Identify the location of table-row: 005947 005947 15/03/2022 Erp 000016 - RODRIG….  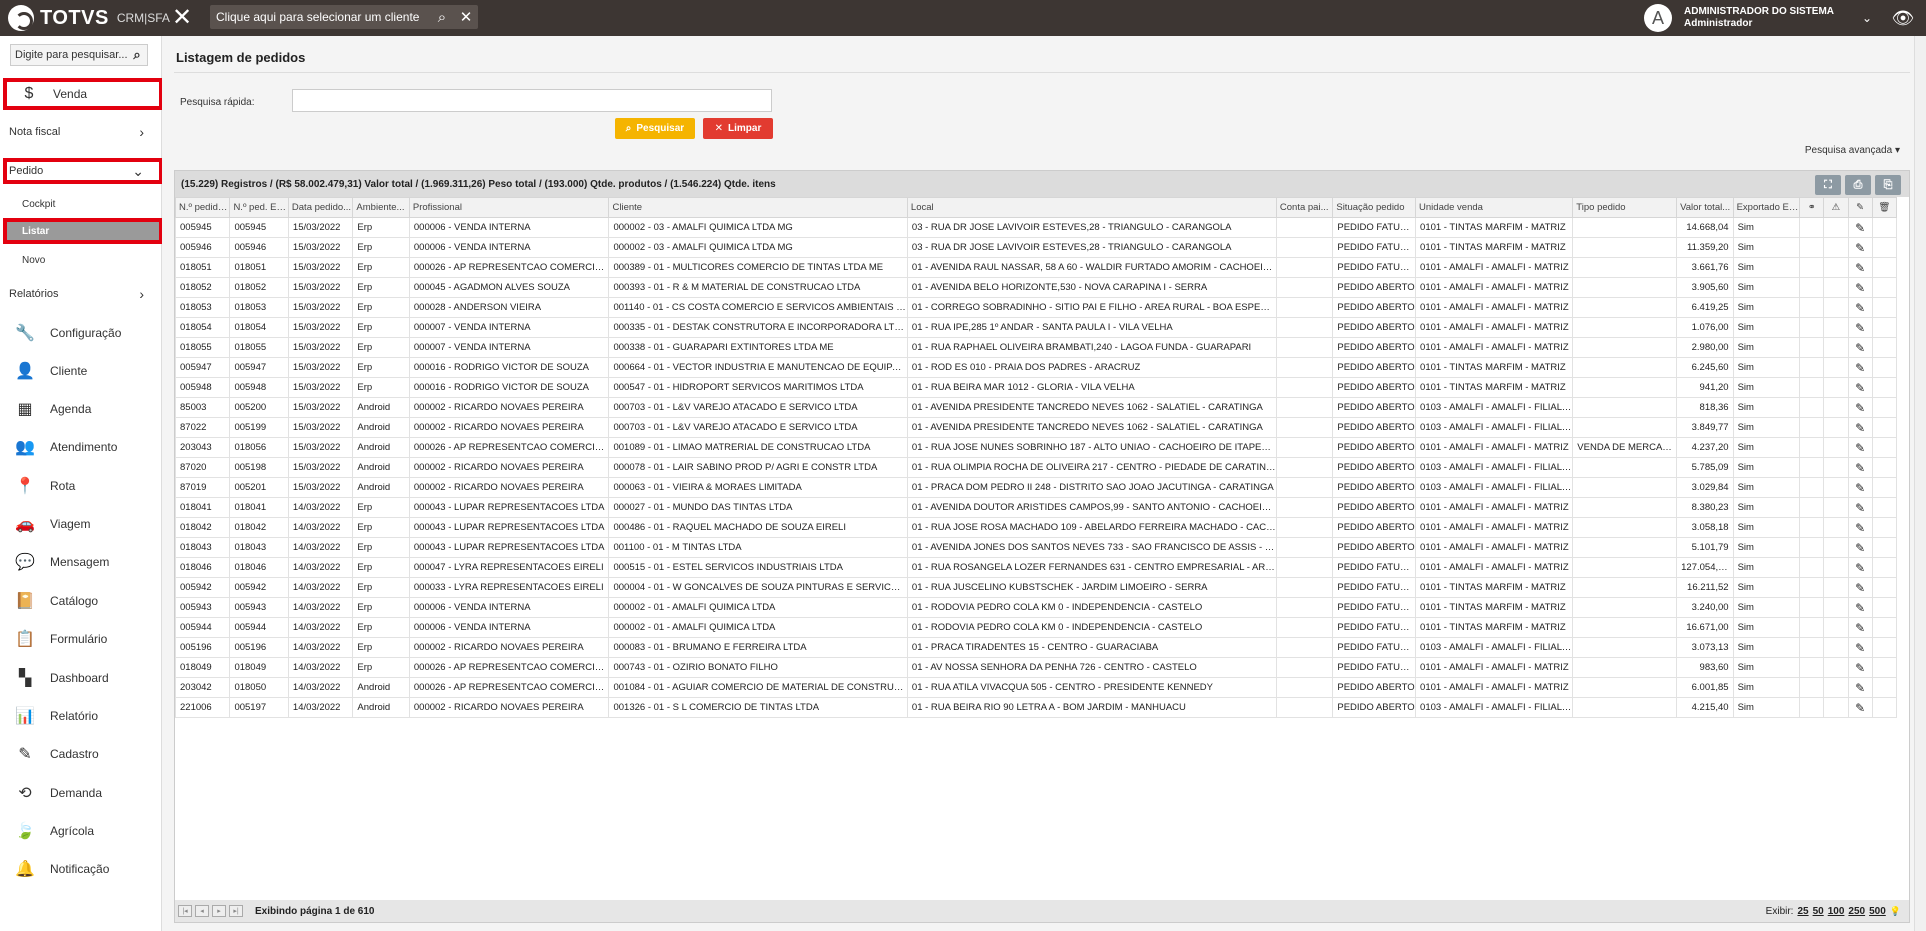
(1036, 367).